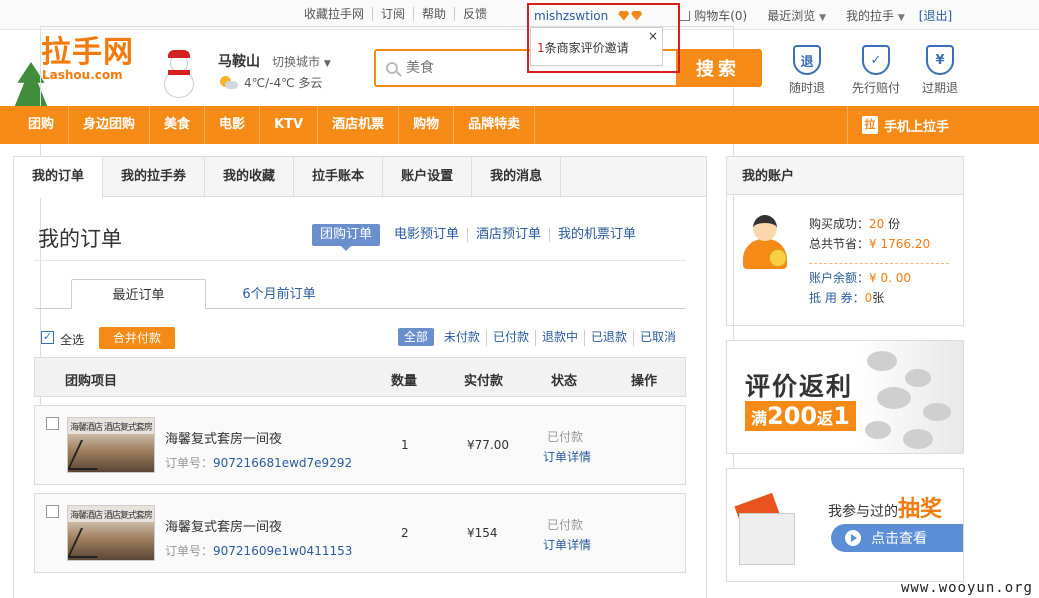  What do you see at coordinates (346, 237) in the screenshot?
I see `tab-groupbuy-orders: 团购订单` at bounding box center [346, 237].